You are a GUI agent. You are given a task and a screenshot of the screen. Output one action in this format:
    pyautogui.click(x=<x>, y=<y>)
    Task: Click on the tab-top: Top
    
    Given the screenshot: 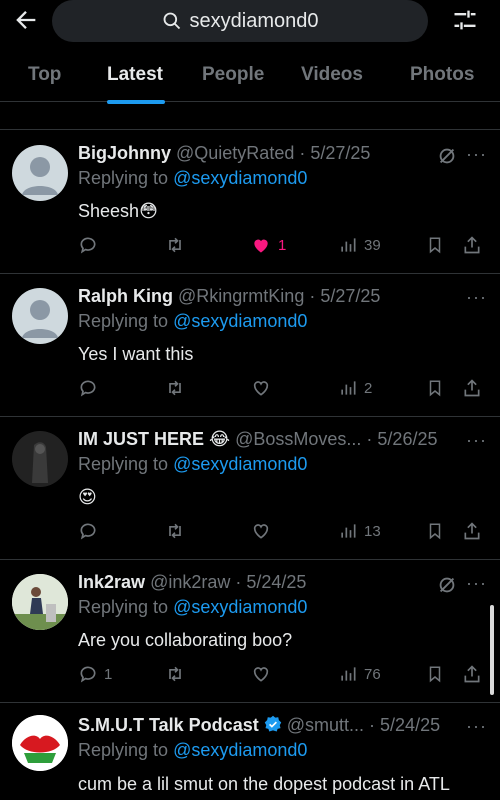 What is the action you would take?
    pyautogui.click(x=44, y=75)
    